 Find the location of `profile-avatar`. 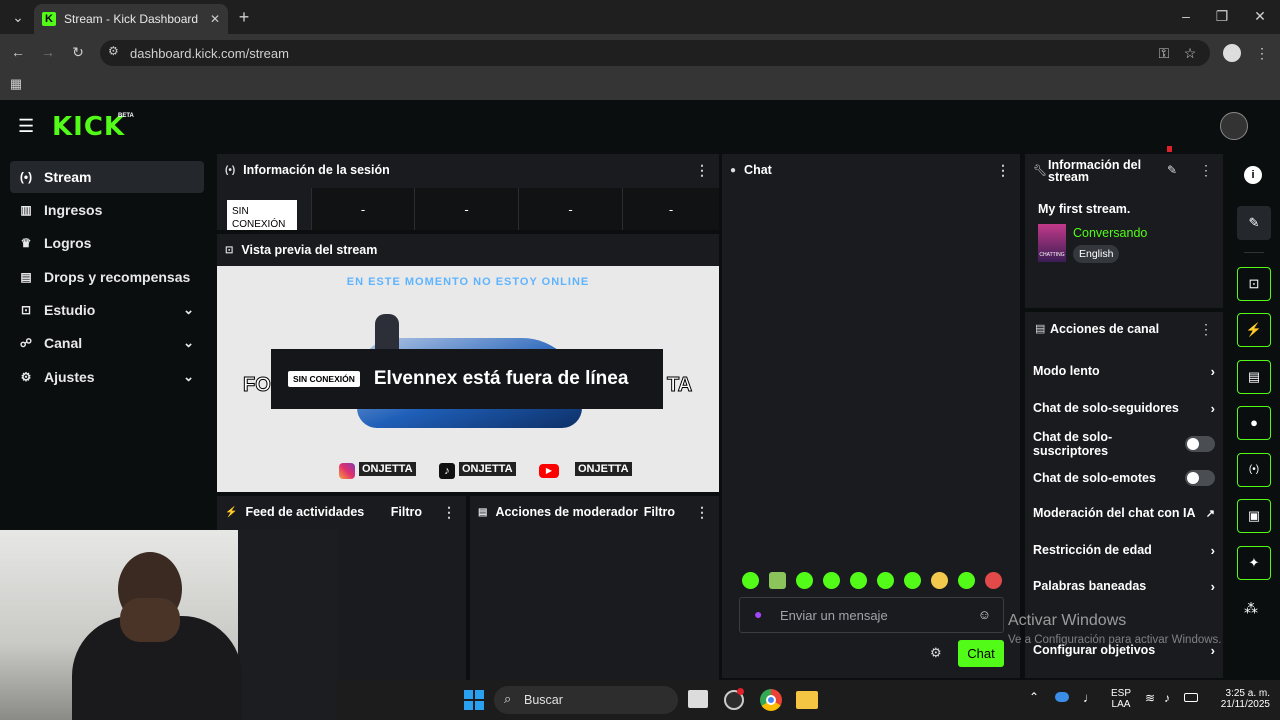

profile-avatar is located at coordinates (1232, 53).